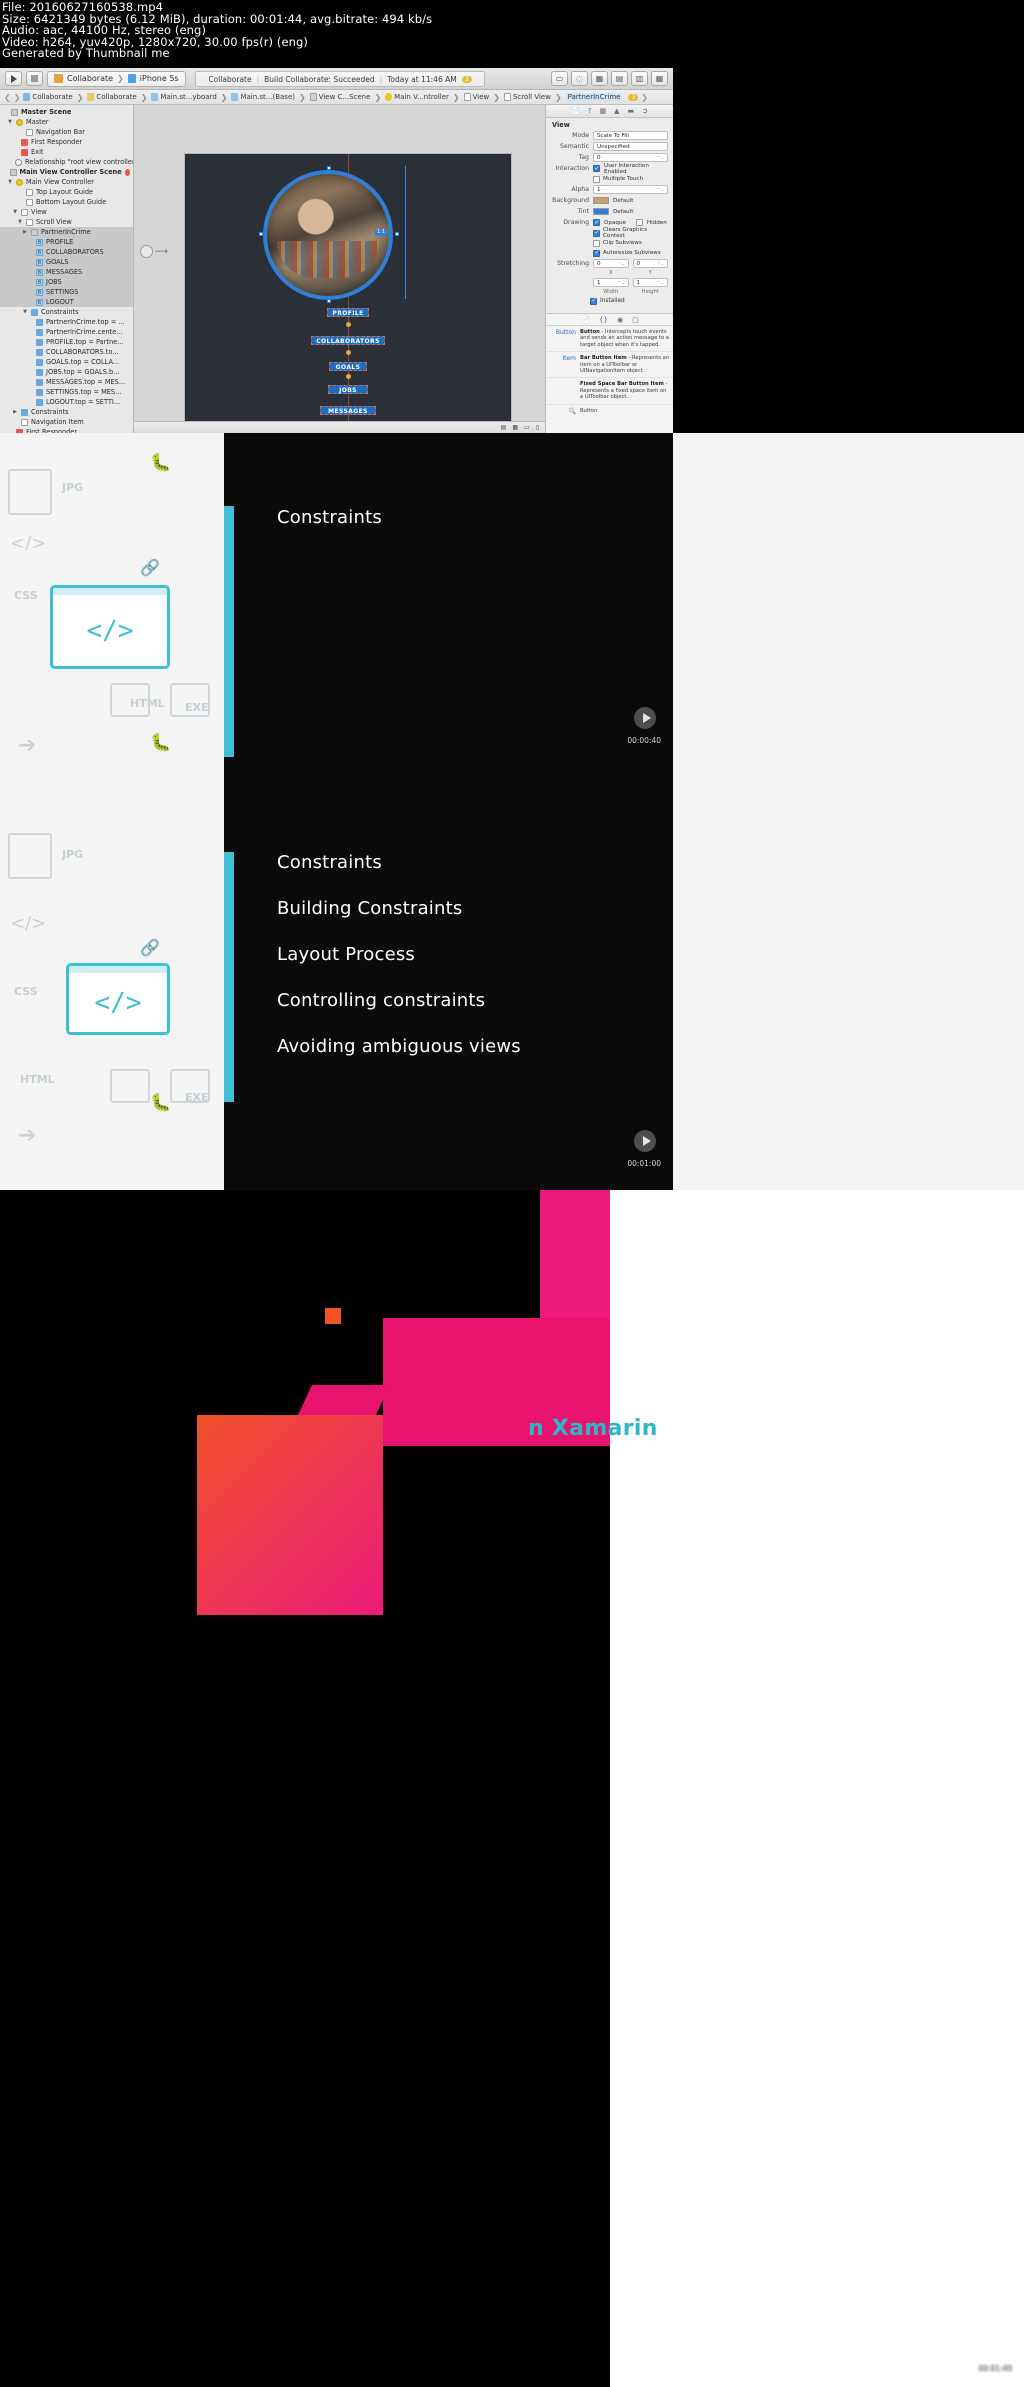 The image size is (1024, 2387). What do you see at coordinates (590, 111) in the screenshot?
I see `tab-quick-help: ?` at bounding box center [590, 111].